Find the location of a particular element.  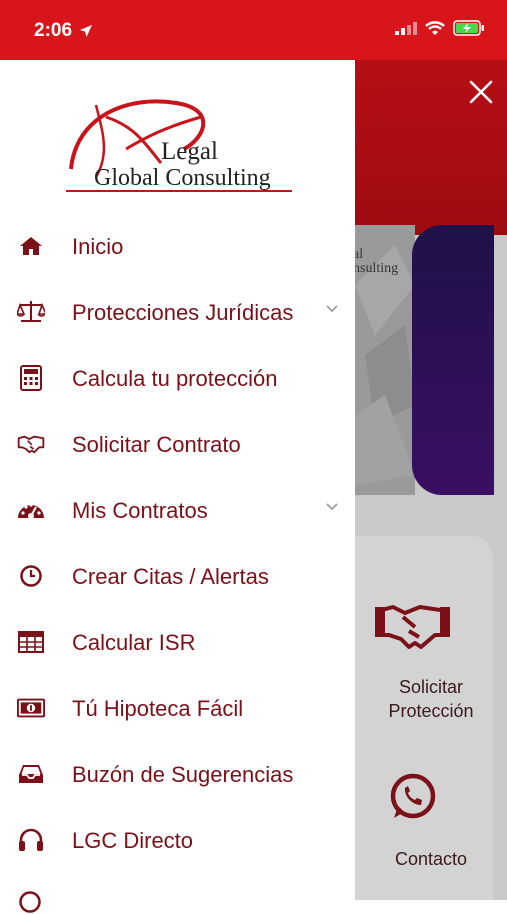

menu-item-mis-contratos: Mis Contratos is located at coordinates (177, 511).